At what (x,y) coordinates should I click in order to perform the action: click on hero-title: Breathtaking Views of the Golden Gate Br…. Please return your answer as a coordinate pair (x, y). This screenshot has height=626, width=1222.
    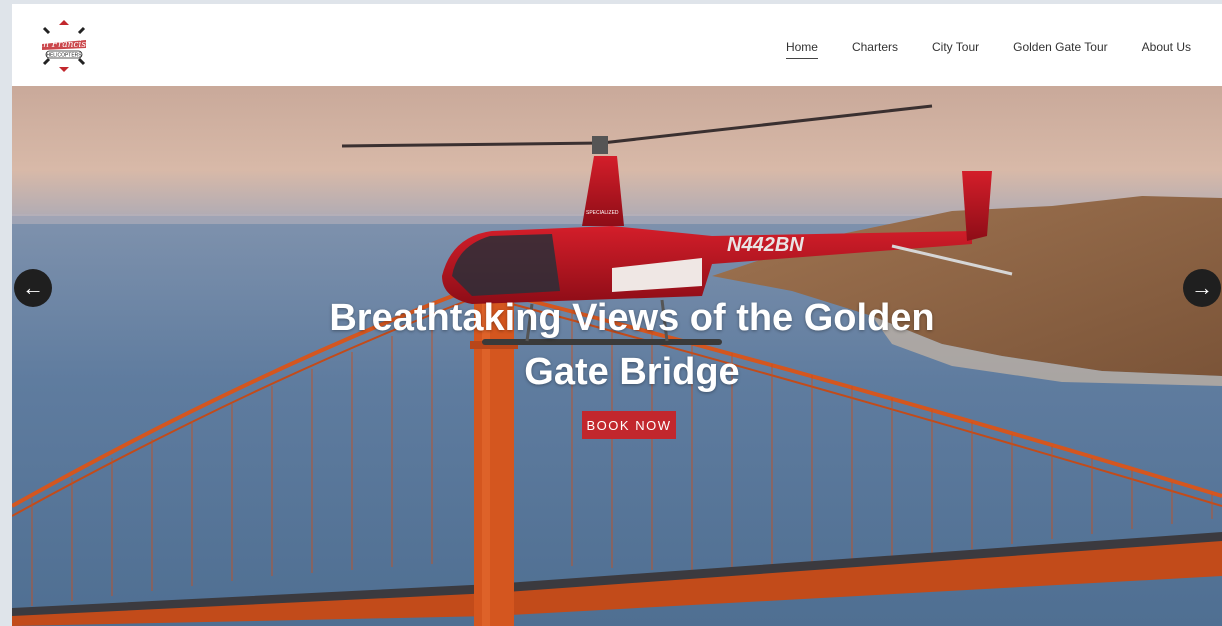
    Looking at the image, I should click on (632, 345).